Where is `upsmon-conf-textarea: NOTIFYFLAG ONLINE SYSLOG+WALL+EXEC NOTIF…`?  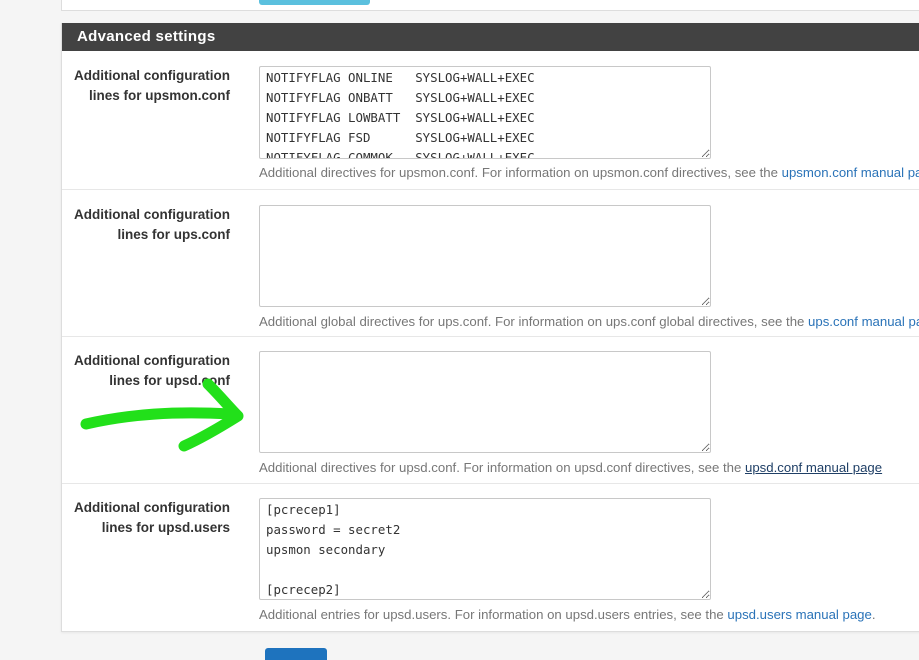
upsmon-conf-textarea: NOTIFYFLAG ONLINE SYSLOG+WALL+EXEC NOTIF… is located at coordinates (485, 112).